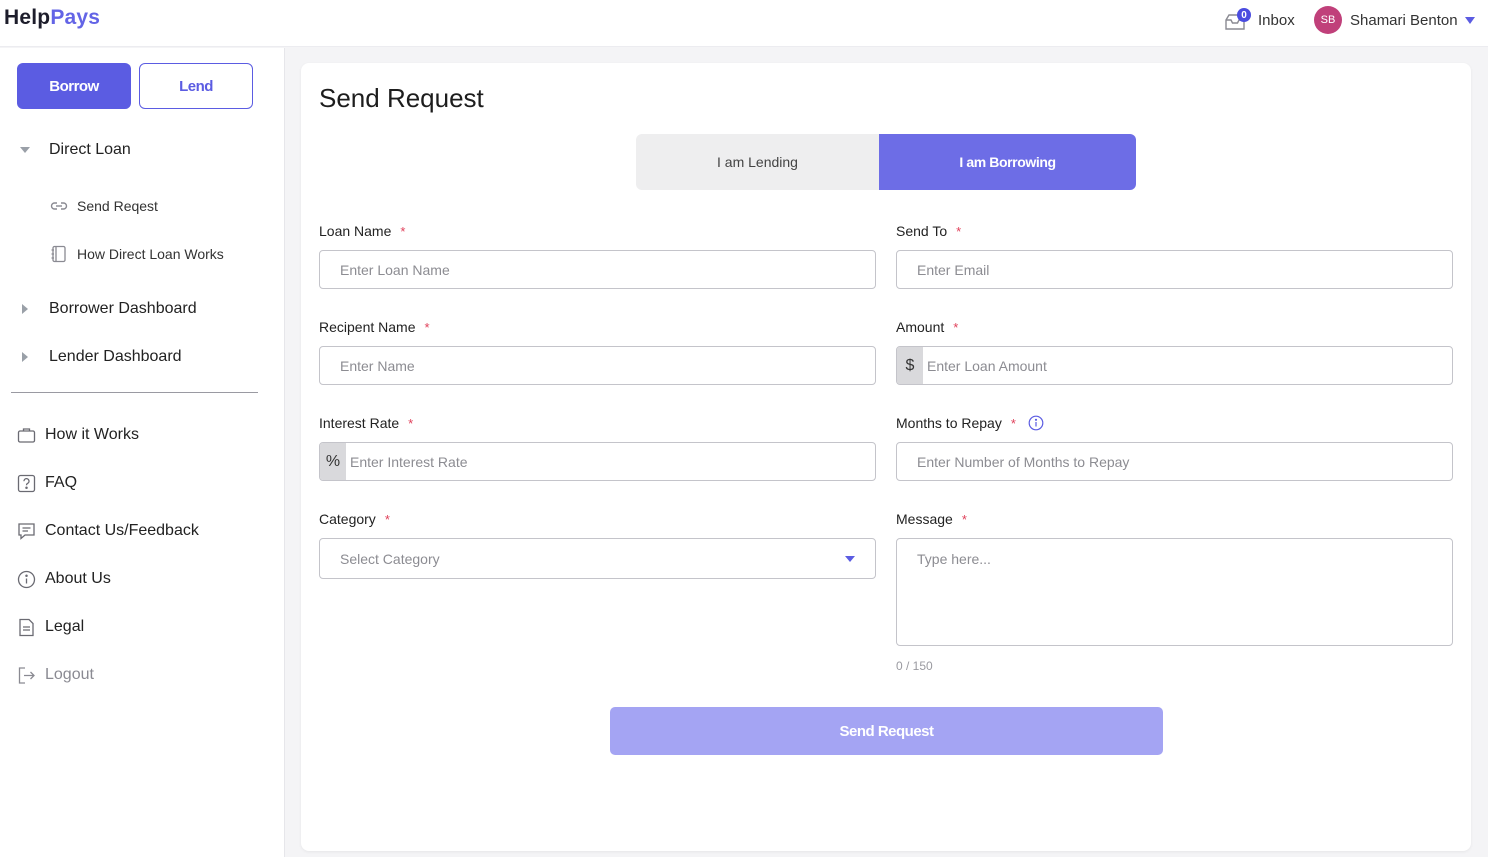  I want to click on sidebar-item-send-request: Send Reqest, so click(104, 206).